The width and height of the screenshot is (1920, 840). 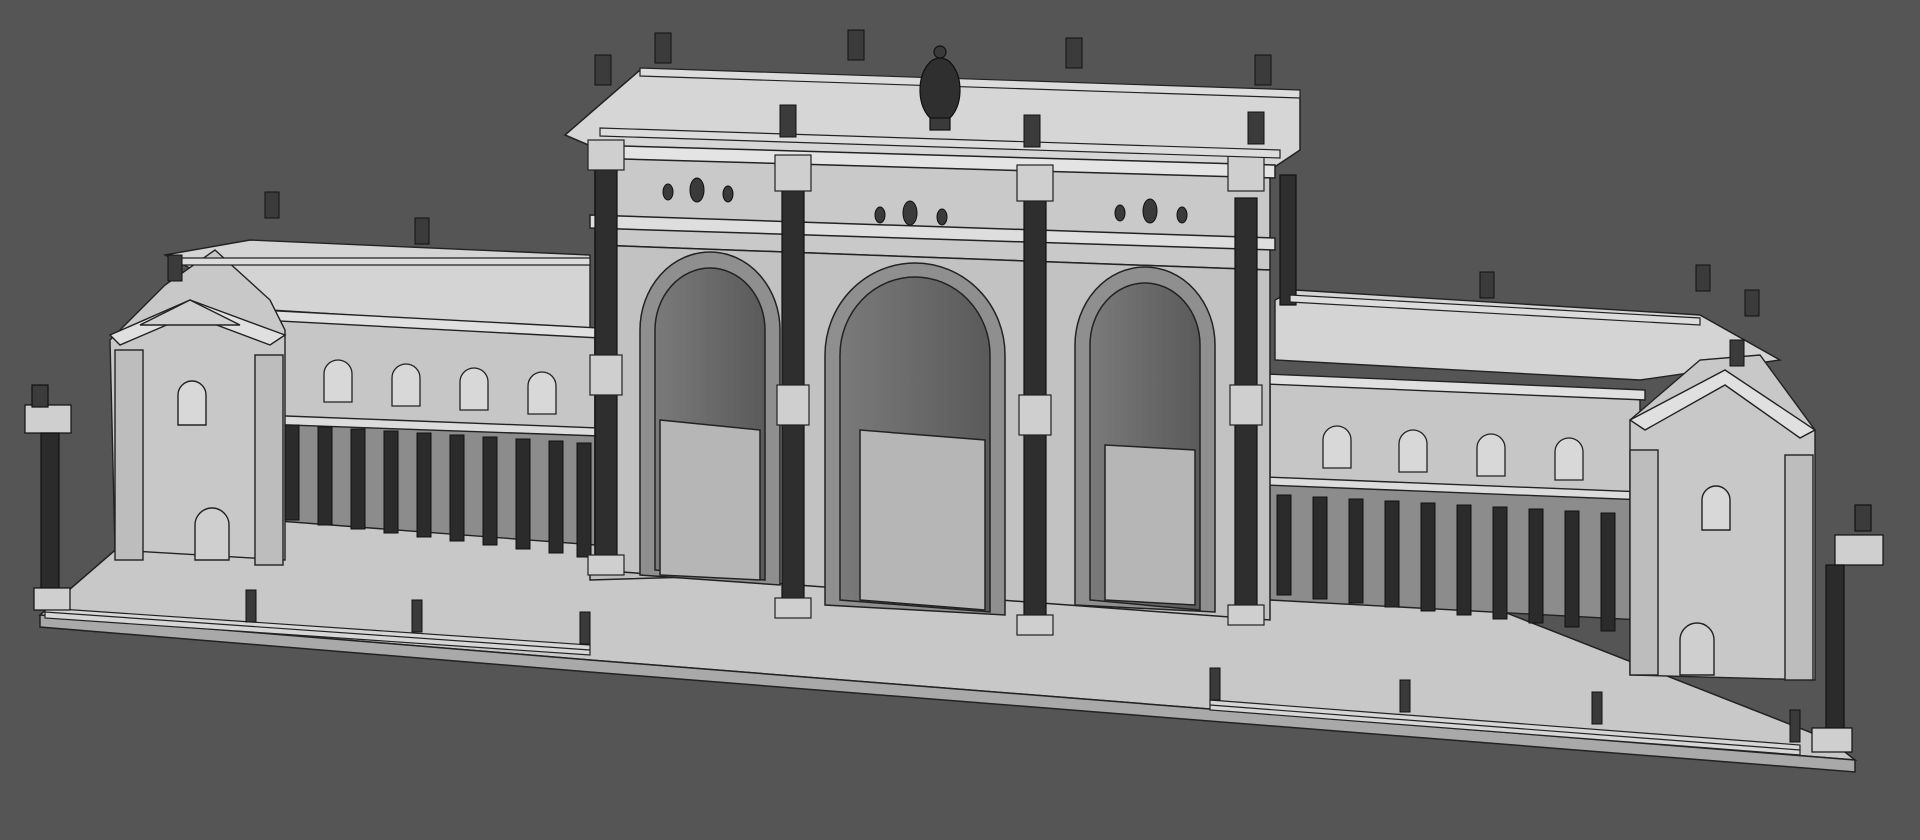 I want to click on arch-openings, so click(x=927, y=433).